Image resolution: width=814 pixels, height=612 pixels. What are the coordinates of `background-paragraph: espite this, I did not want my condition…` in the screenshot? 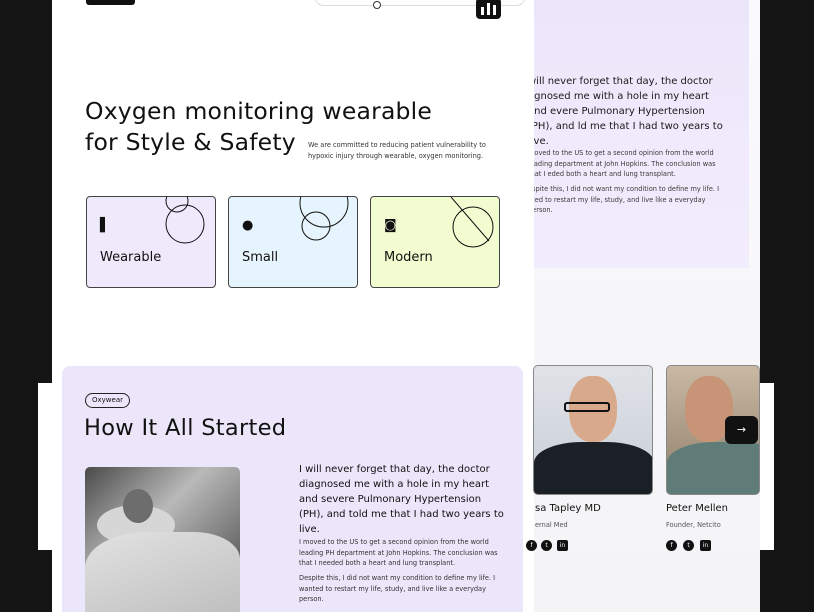 It's located at (627, 200).